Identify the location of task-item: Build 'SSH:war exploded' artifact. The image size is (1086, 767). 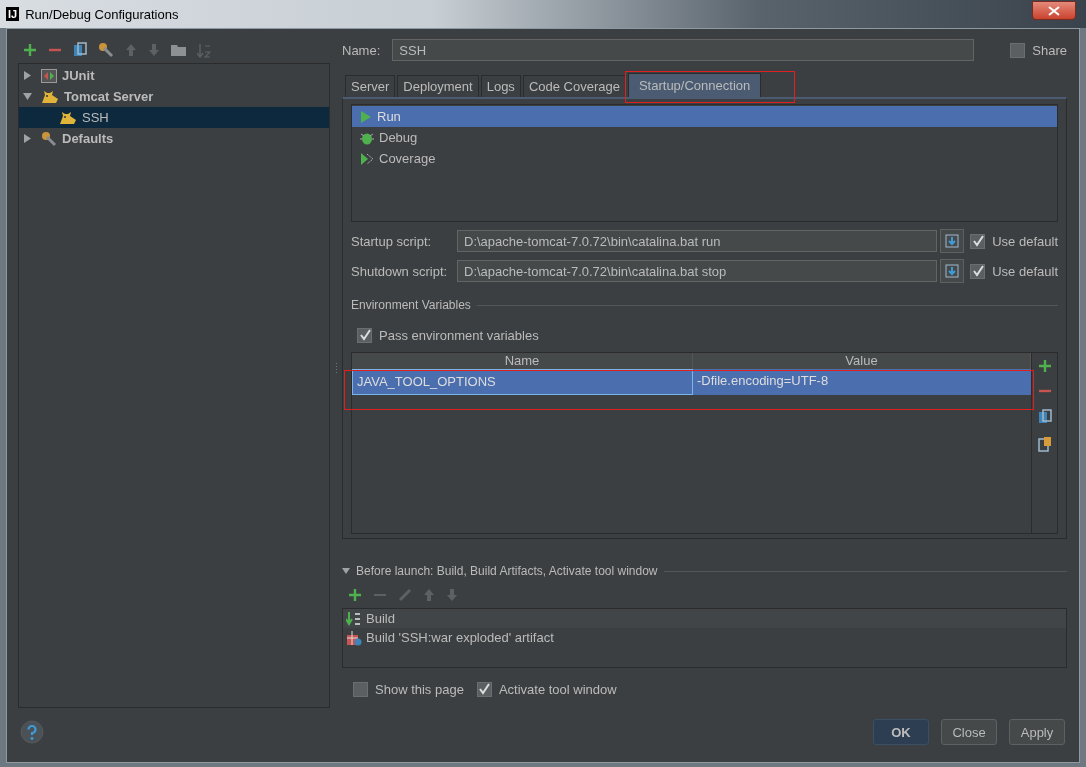
(704, 637).